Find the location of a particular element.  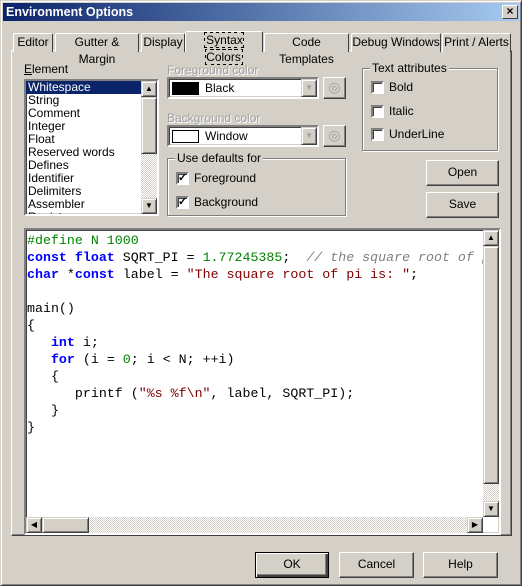

tab-label: Display is located at coordinates (163, 42).